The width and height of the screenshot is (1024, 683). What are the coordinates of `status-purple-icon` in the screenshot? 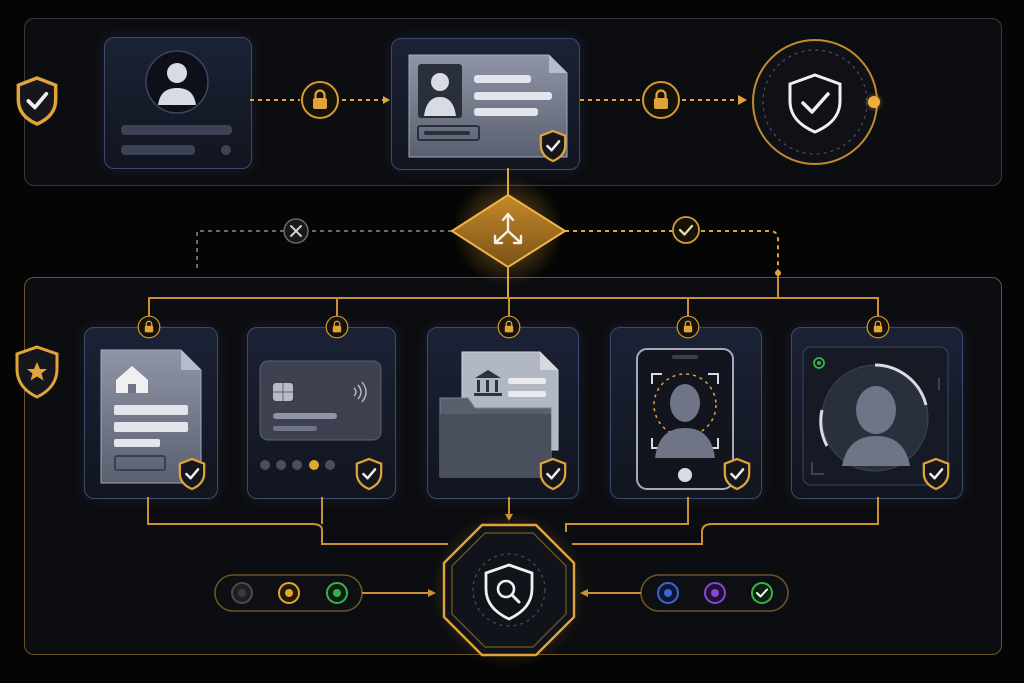 It's located at (715, 593).